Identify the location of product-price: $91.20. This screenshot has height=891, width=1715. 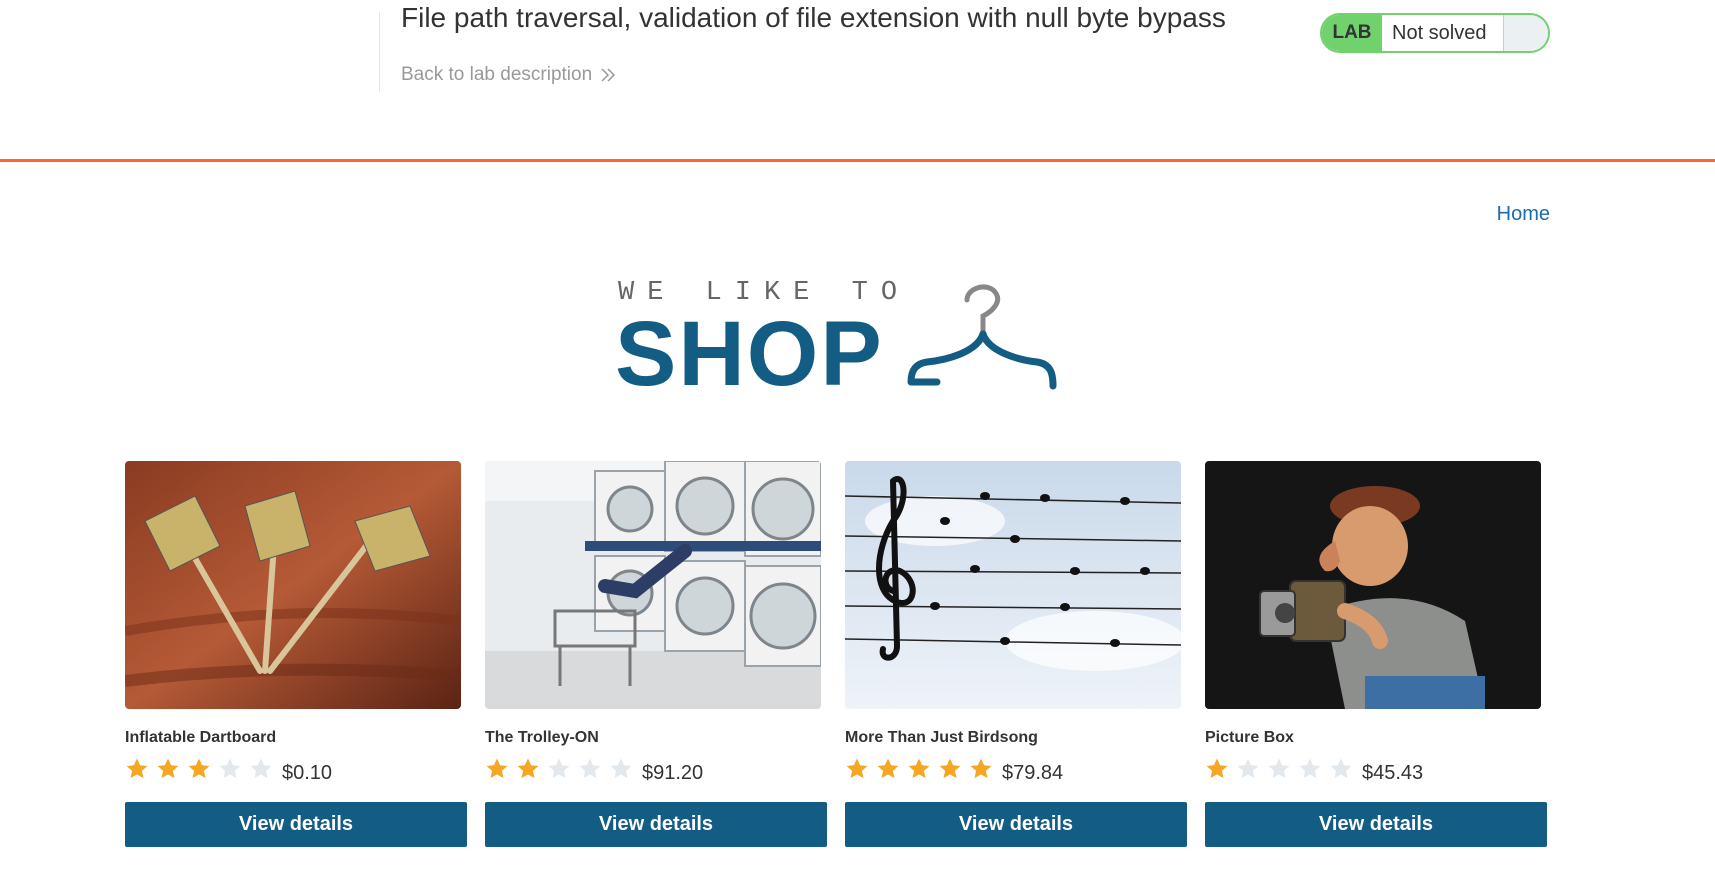
(673, 773).